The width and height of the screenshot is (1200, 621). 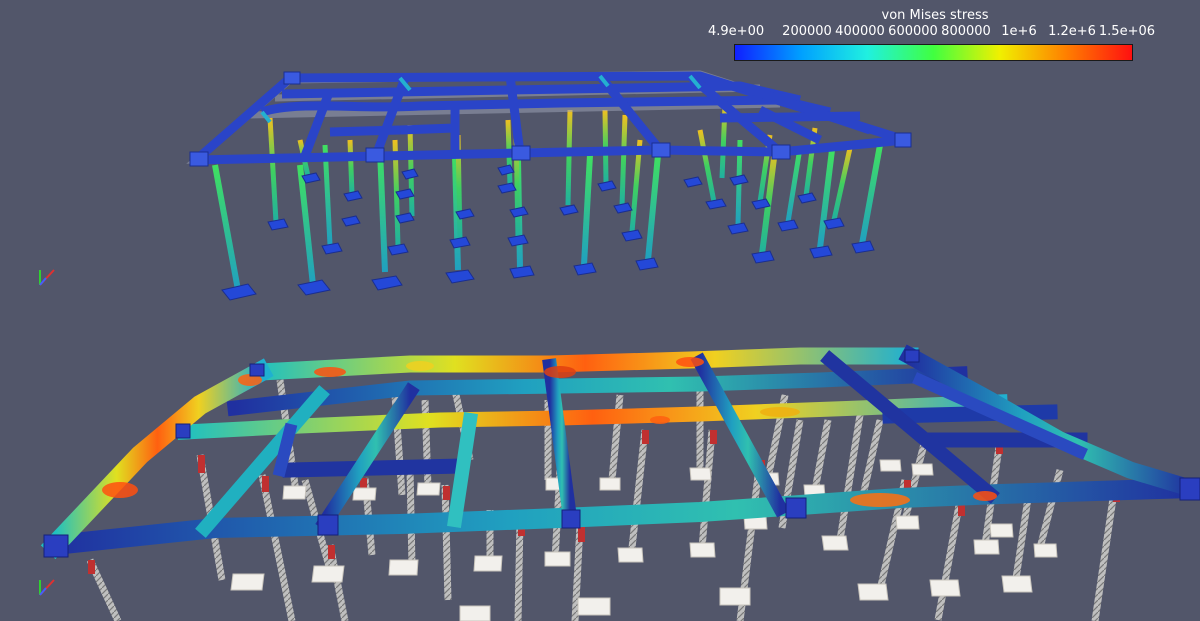 What do you see at coordinates (47, 587) in the screenshot?
I see `axes-triad-bottom-icon` at bounding box center [47, 587].